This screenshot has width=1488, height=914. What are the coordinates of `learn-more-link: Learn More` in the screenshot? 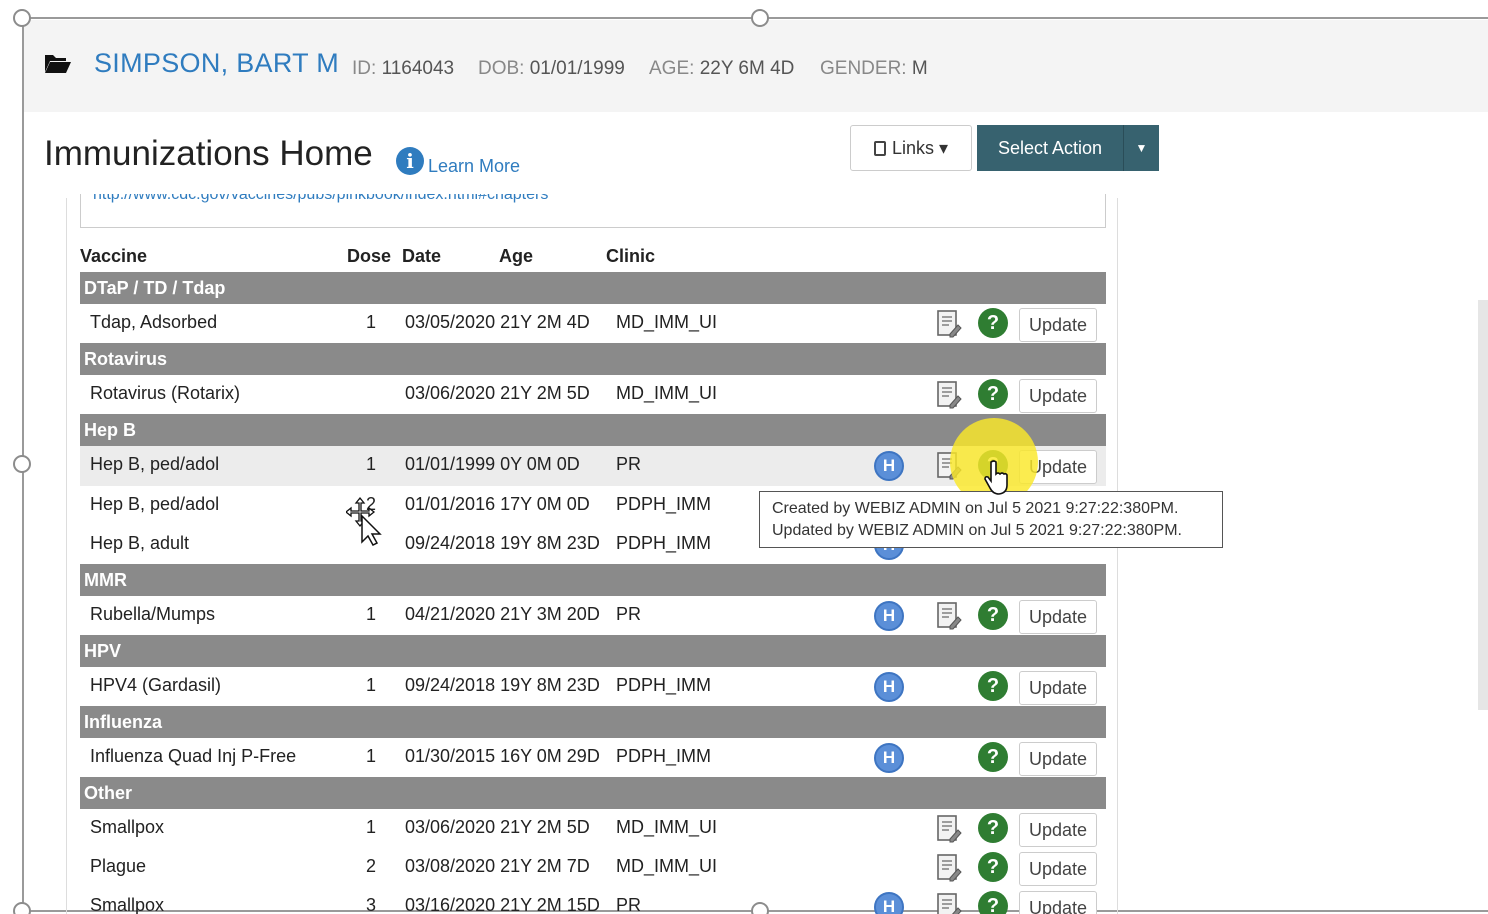 It's located at (474, 166).